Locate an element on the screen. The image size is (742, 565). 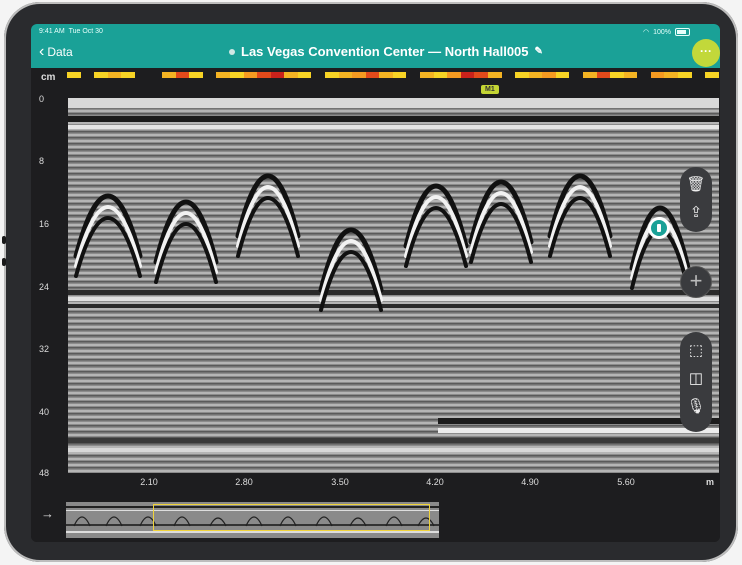
distance-tick: 3.50 is located at coordinates (340, 482).